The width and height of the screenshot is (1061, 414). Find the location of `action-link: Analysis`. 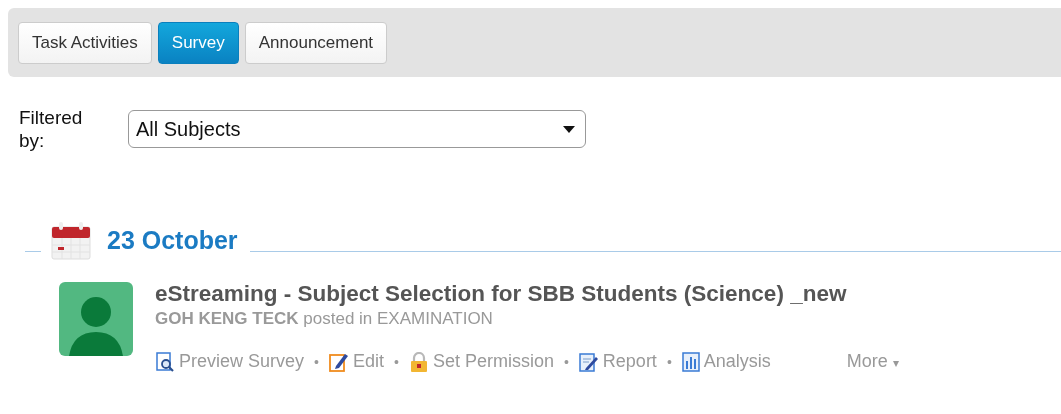

action-link: Analysis is located at coordinates (726, 361).